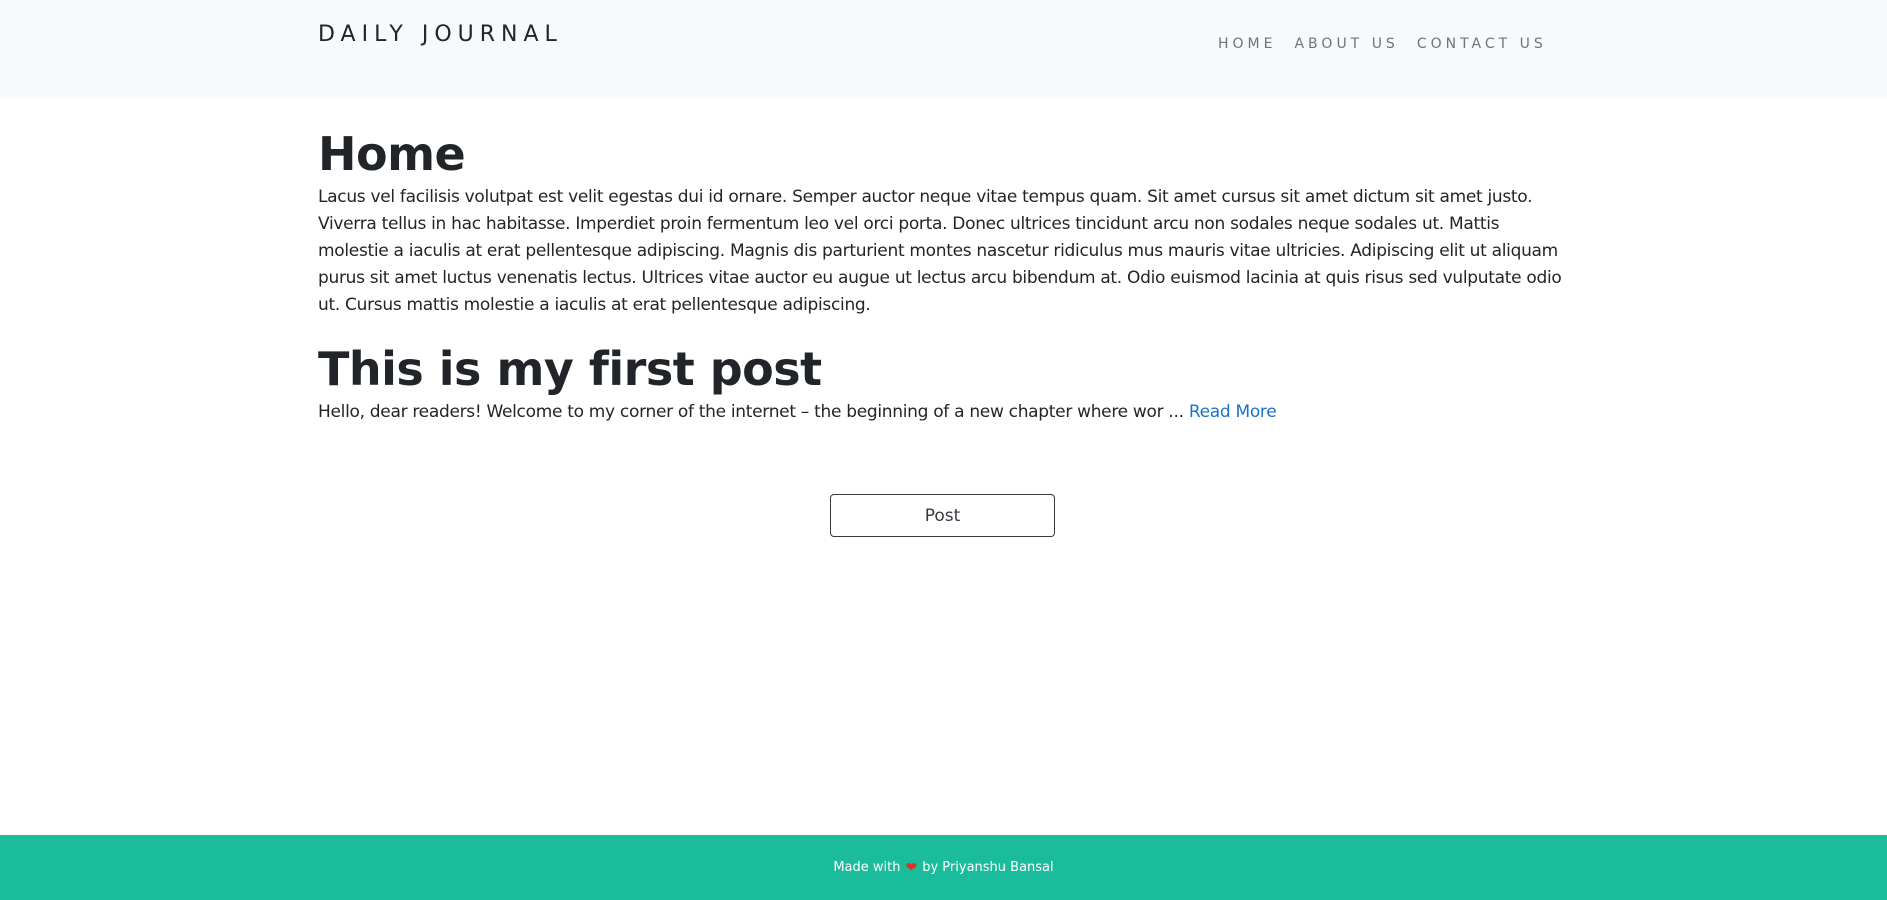 The image size is (1887, 900). Describe the element at coordinates (867, 867) in the screenshot. I see `footer-made-with: Made with` at that location.